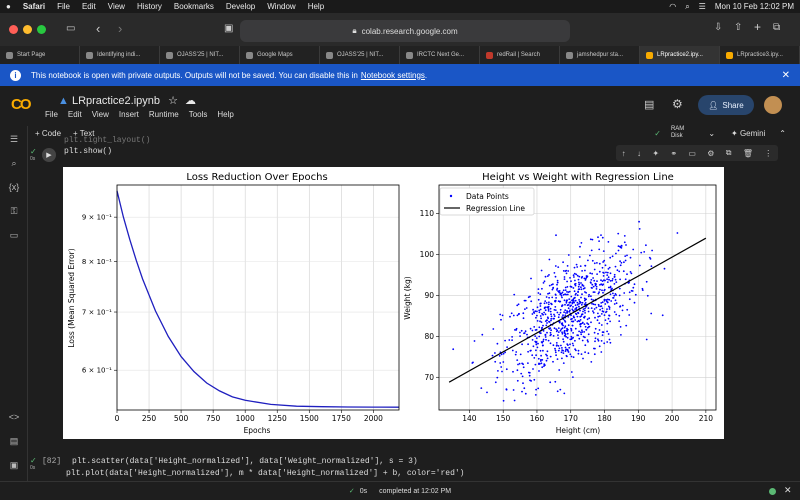 This screenshot has width=800, height=500. What do you see at coordinates (14, 236) in the screenshot?
I see `folder-icon: ▭` at bounding box center [14, 236].